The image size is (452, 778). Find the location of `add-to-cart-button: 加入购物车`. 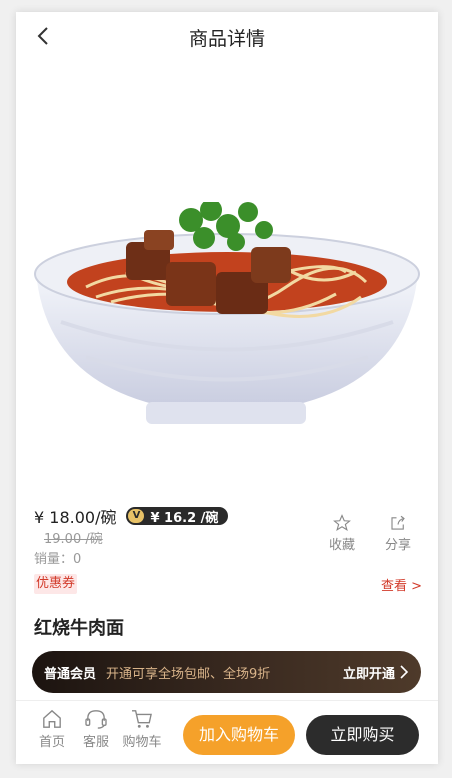

add-to-cart-button: 加入购物车 is located at coordinates (239, 735).